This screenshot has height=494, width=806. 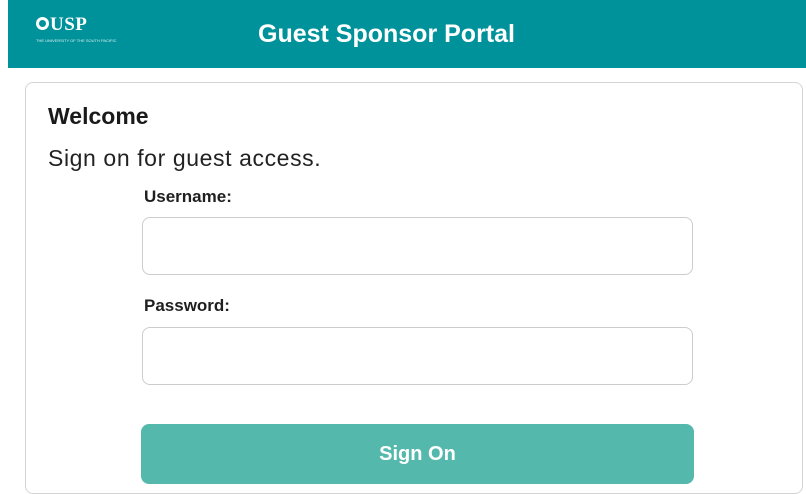 What do you see at coordinates (187, 305) in the screenshot?
I see `password-label: Password:` at bounding box center [187, 305].